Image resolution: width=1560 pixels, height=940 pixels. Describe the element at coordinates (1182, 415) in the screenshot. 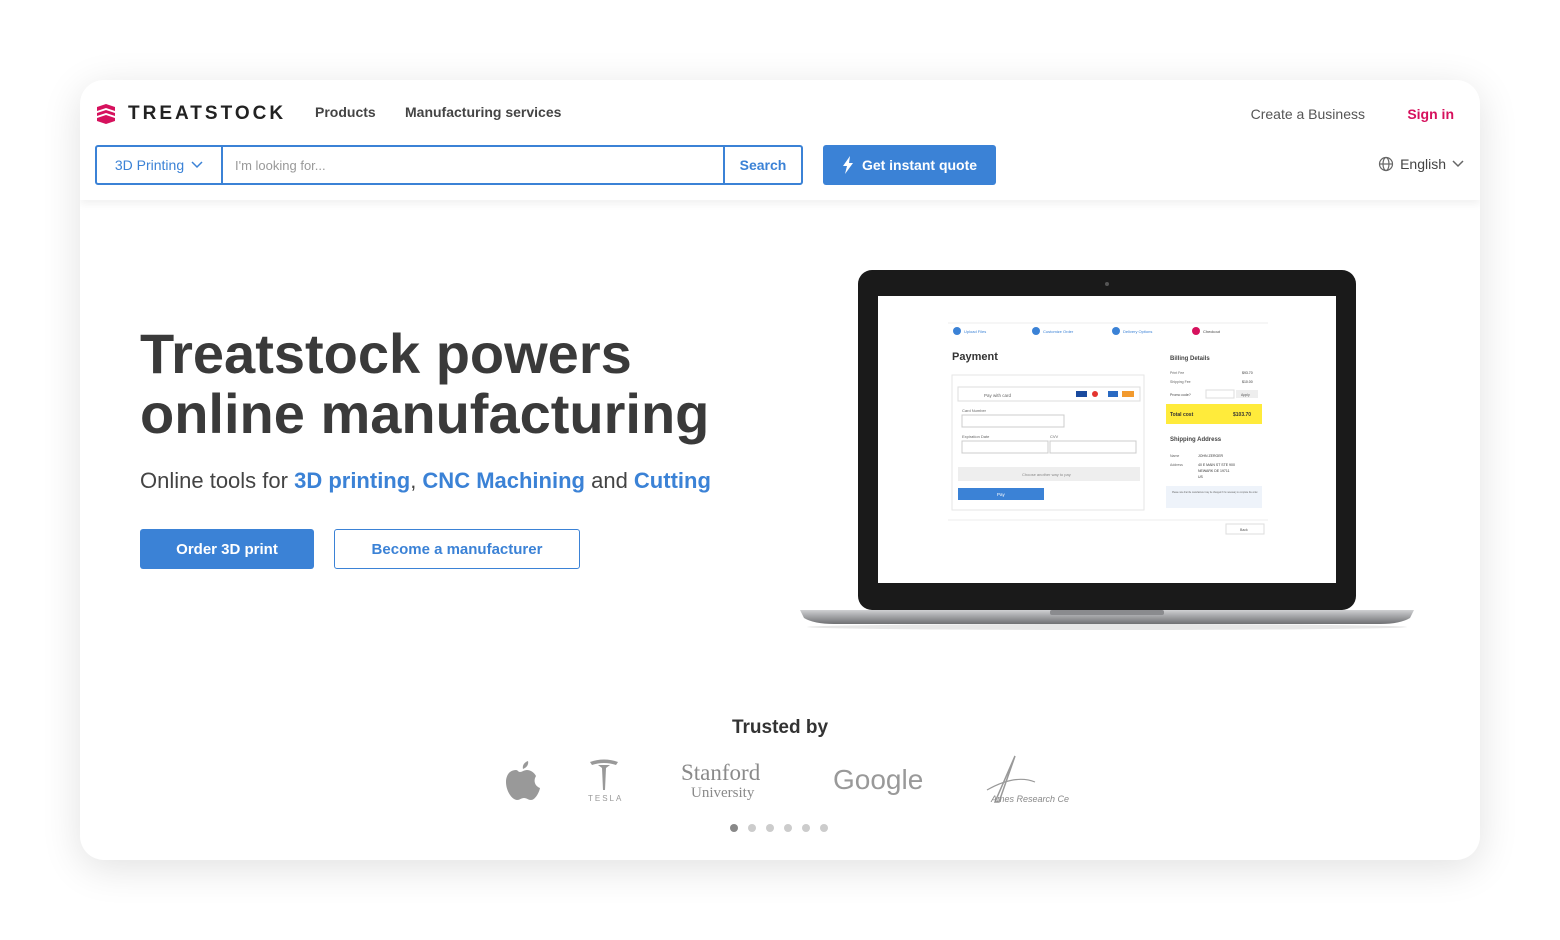

I see `screen-total-label: Total cost` at that location.